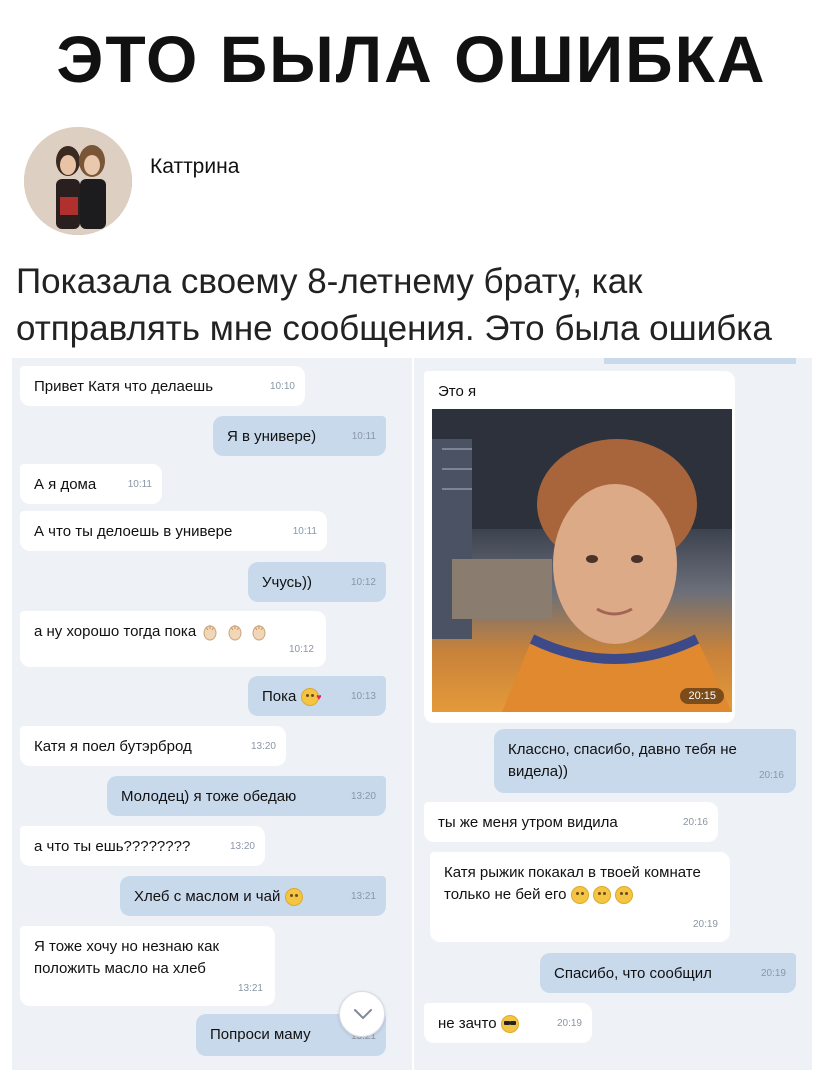  I want to click on photo-attachment: 20:15, so click(582, 560).